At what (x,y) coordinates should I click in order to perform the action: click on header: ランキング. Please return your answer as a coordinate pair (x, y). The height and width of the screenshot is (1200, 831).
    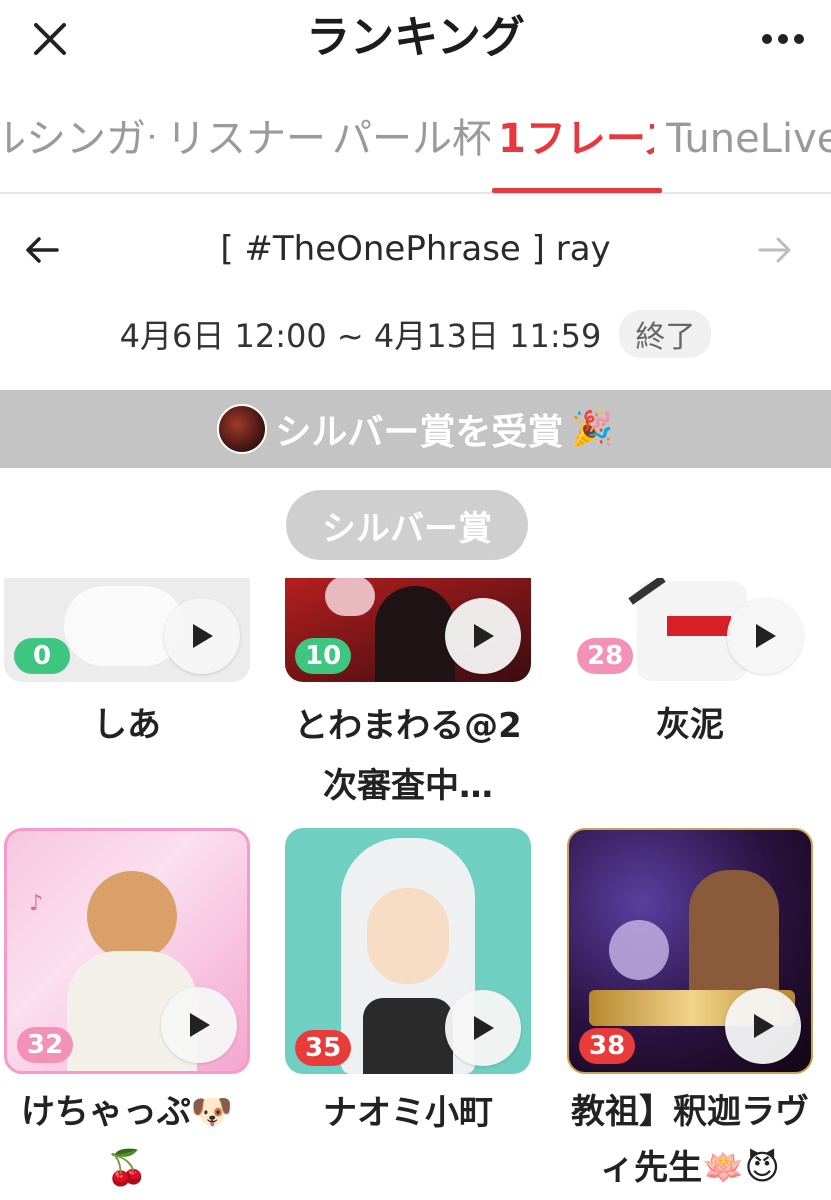
    Looking at the image, I should click on (415, 41).